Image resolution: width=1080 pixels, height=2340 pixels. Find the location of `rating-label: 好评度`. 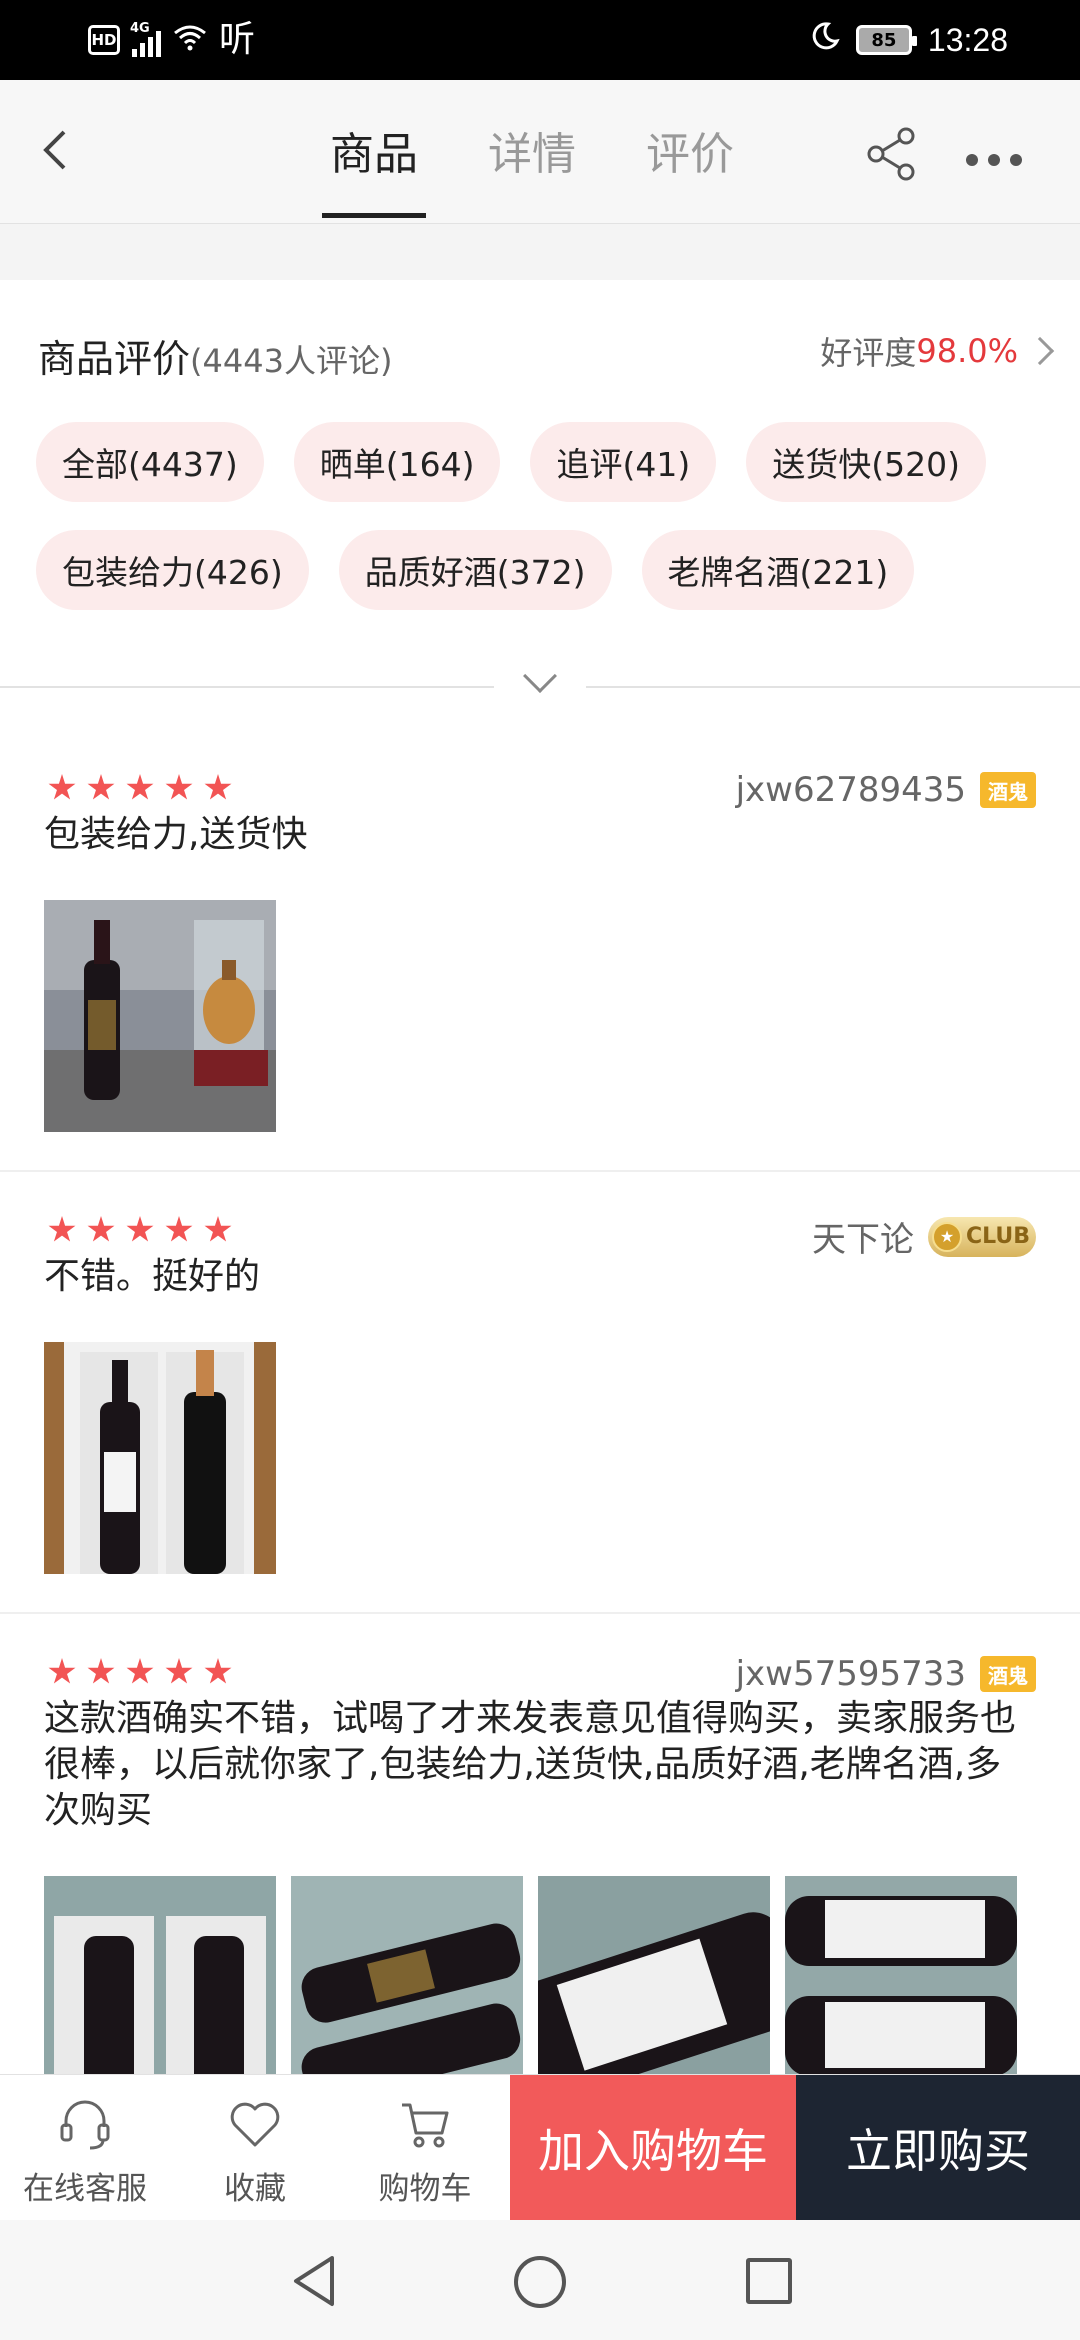

rating-label: 好评度 is located at coordinates (868, 353).